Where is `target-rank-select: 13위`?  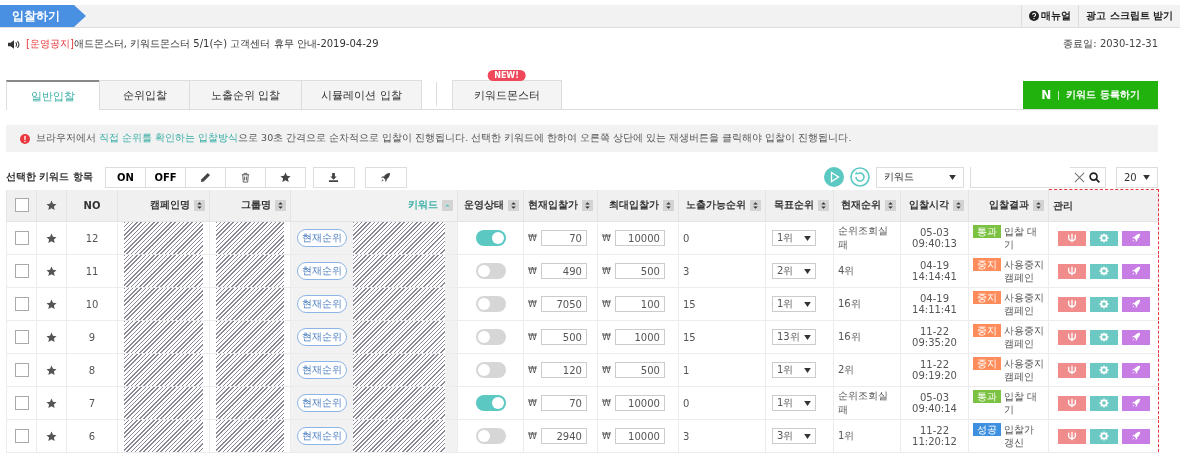 target-rank-select: 13위 is located at coordinates (794, 337).